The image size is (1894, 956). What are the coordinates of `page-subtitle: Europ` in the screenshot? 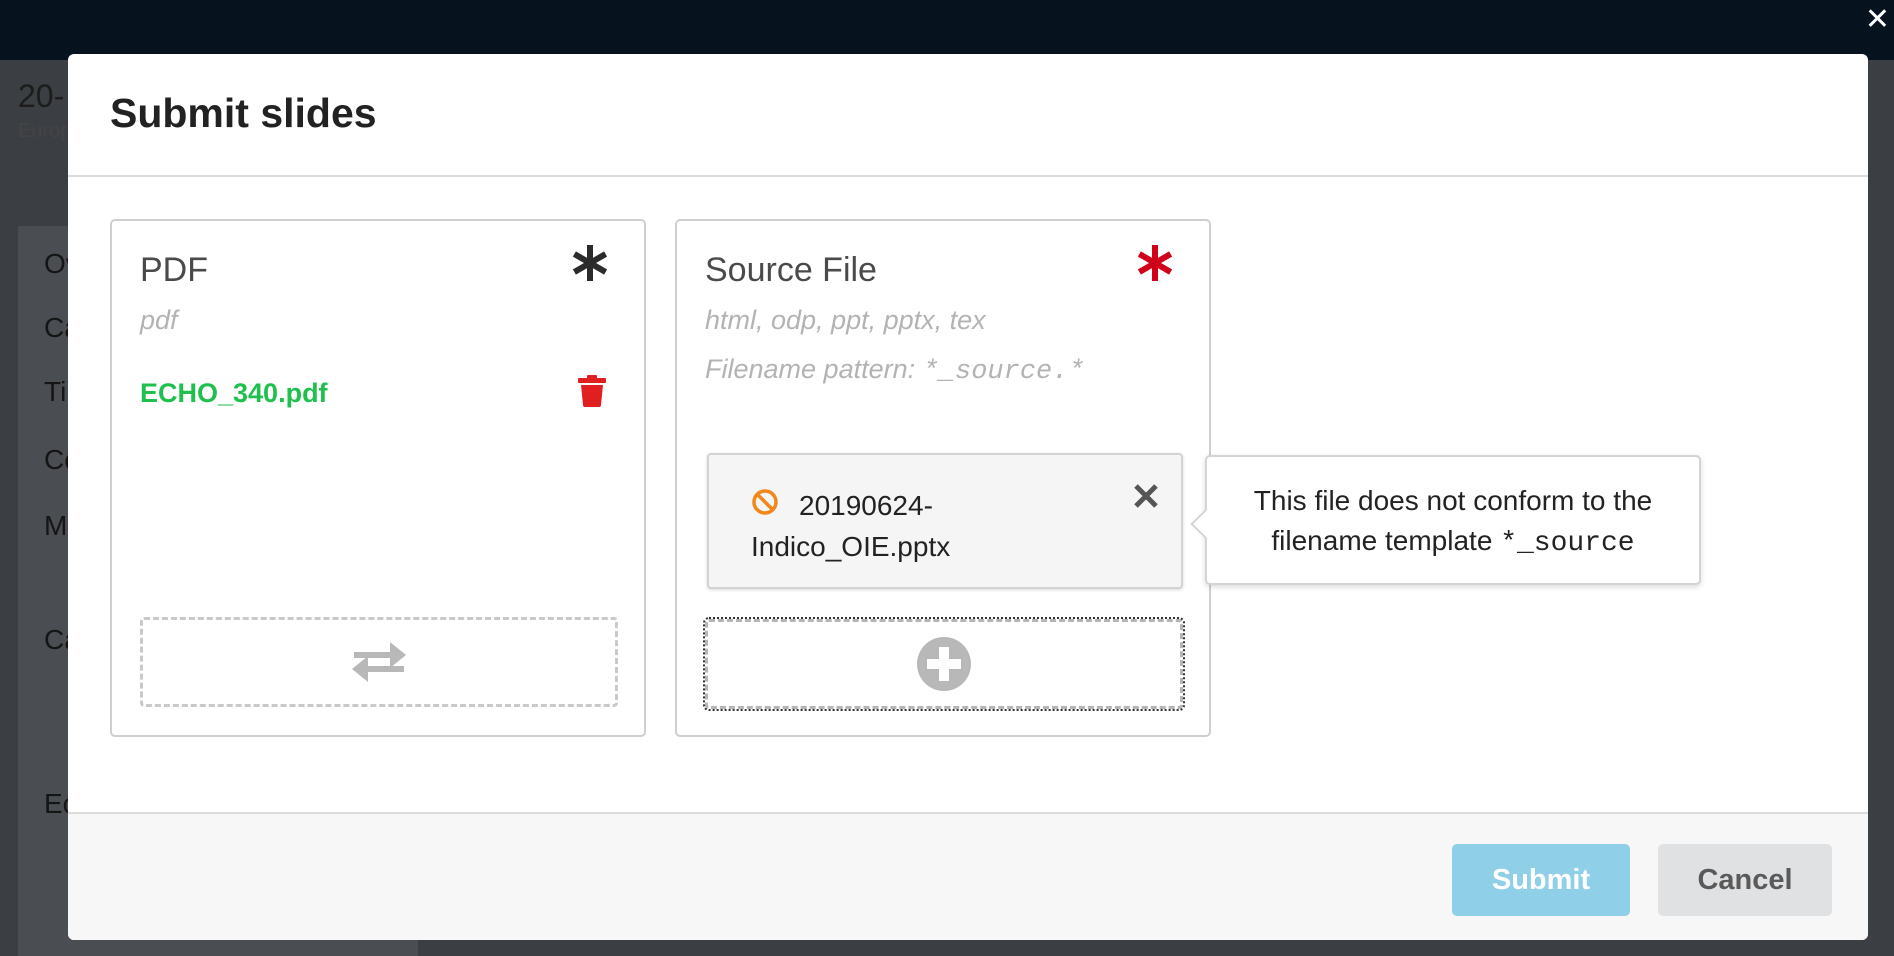 It's located at (45, 131).